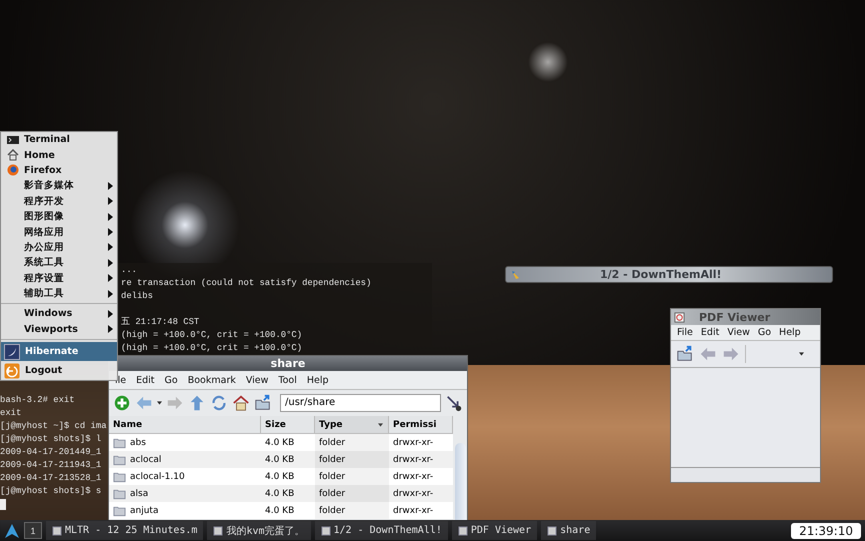 The image size is (865, 541). I want to click on menu-item: 辅助工具, so click(59, 294).